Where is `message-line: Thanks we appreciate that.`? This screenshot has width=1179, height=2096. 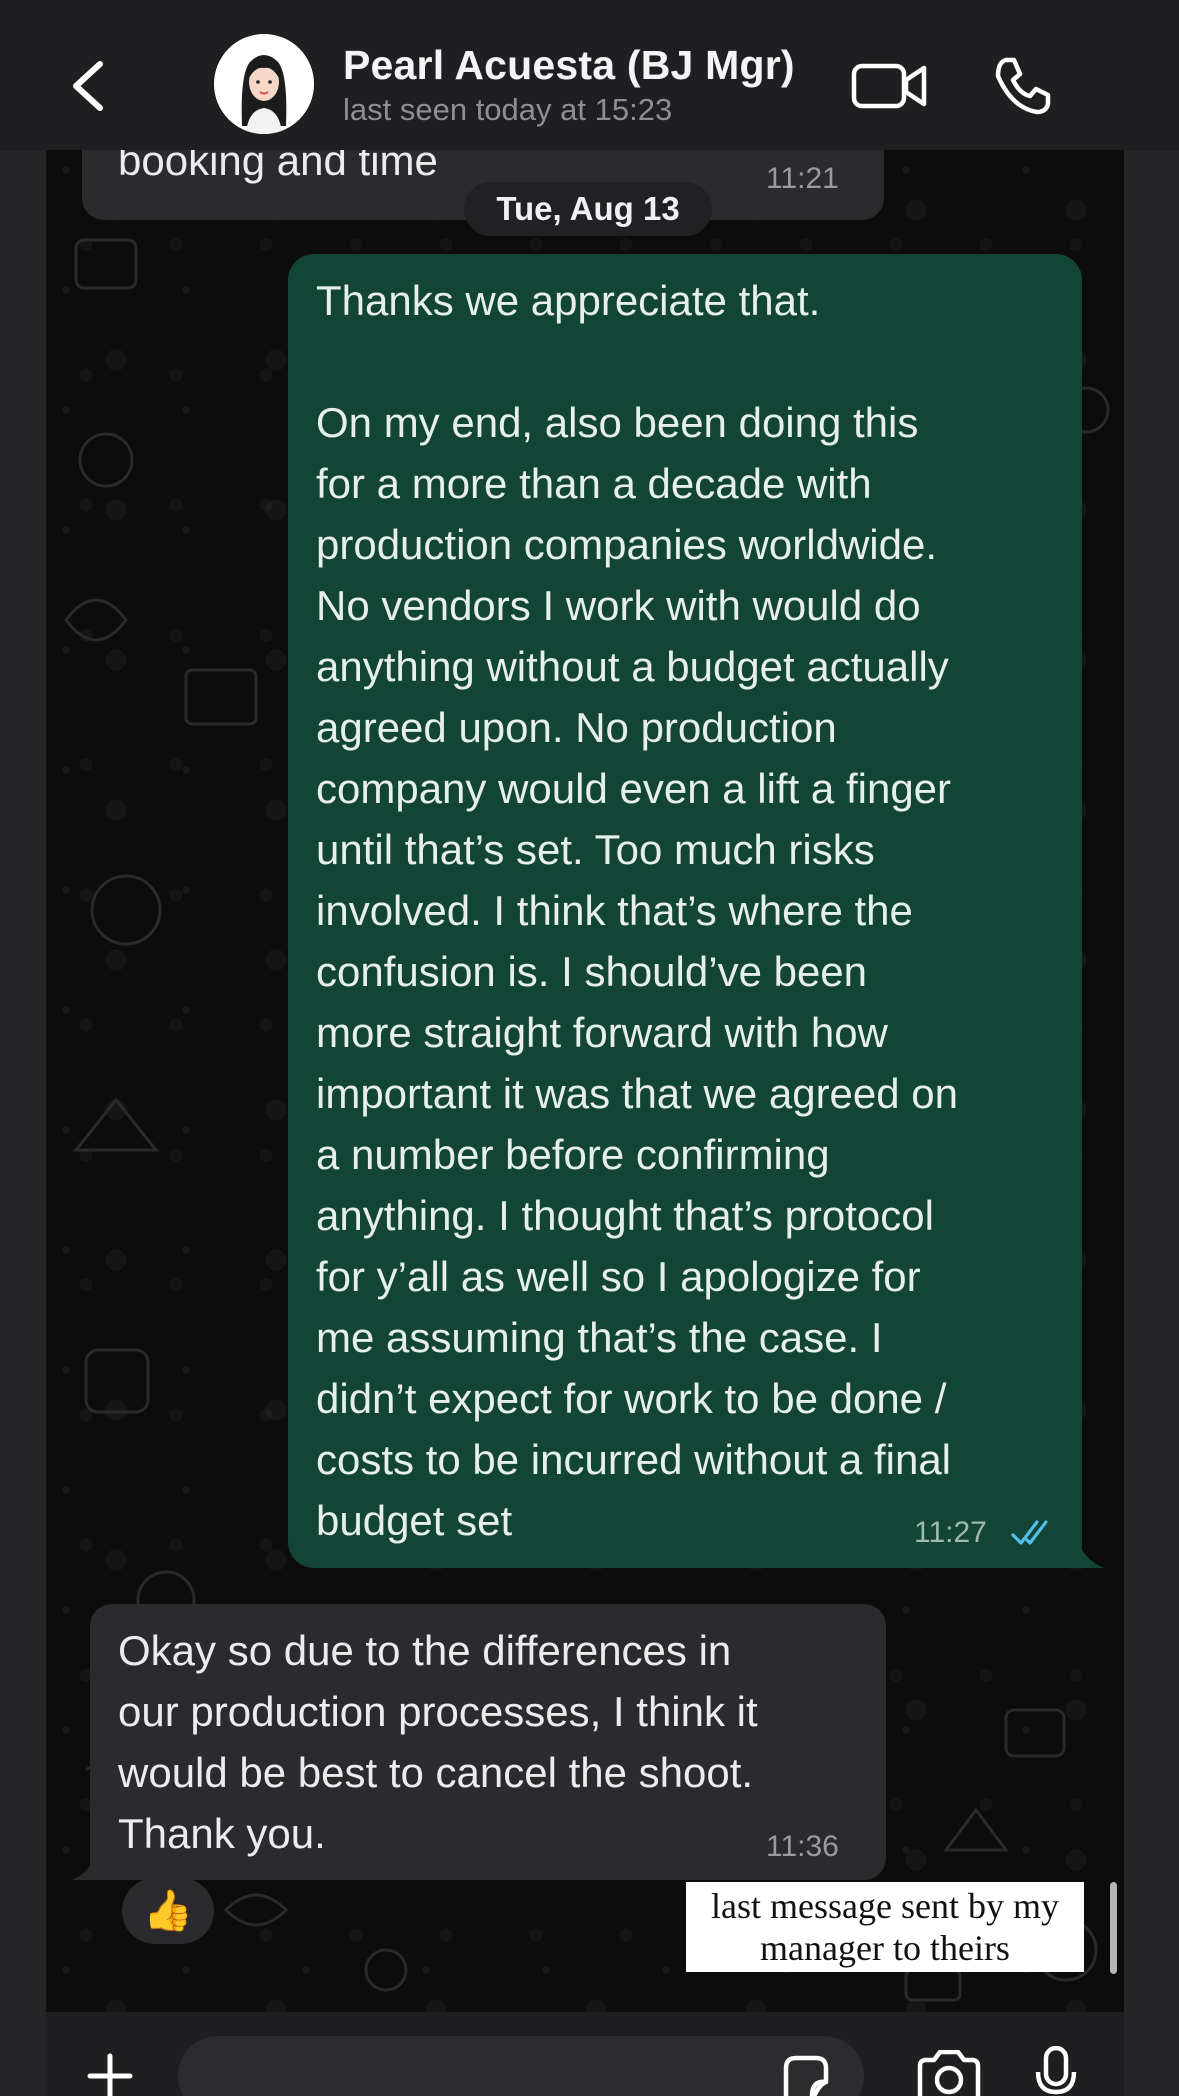
message-line: Thanks we appreciate that. is located at coordinates (568, 300).